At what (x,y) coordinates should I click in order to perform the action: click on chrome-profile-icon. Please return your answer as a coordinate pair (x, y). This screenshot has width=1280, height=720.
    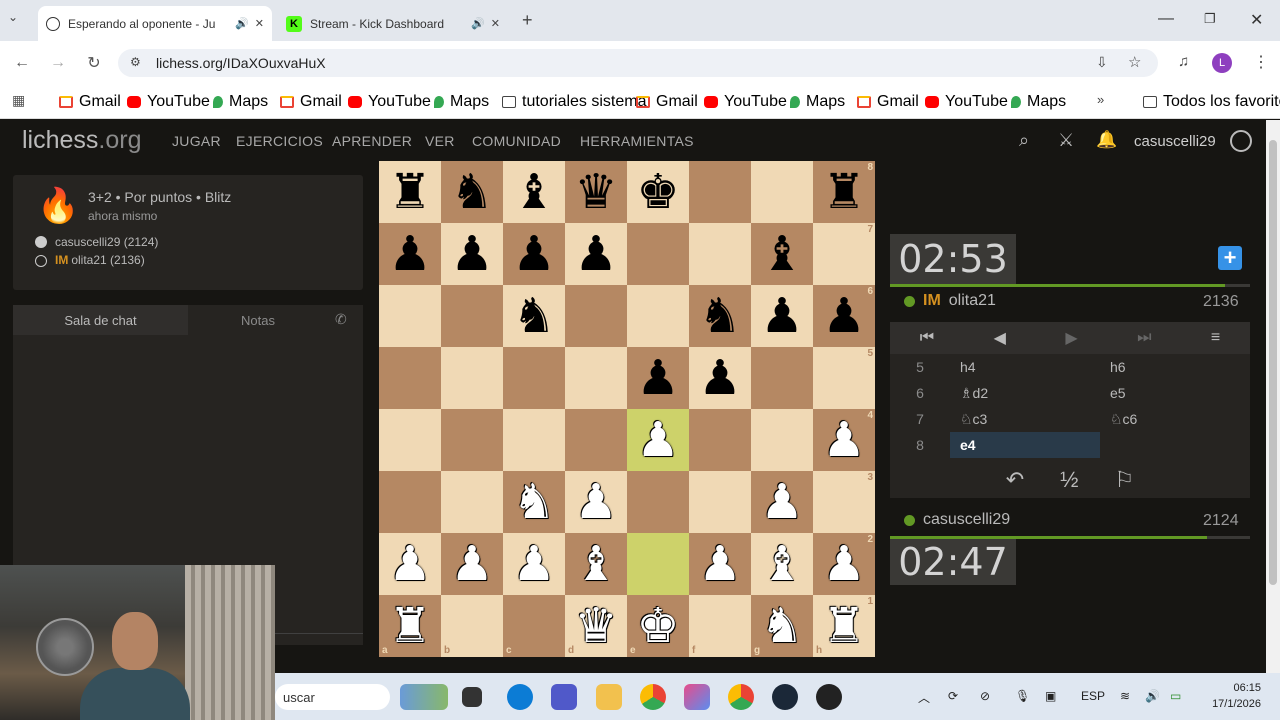
    Looking at the image, I should click on (741, 697).